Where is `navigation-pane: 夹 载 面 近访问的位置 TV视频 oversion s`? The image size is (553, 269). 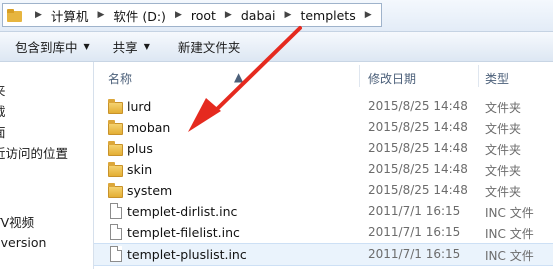 navigation-pane: 夹 载 面 近访问的位置 TV视频 oversion s is located at coordinates (47, 165).